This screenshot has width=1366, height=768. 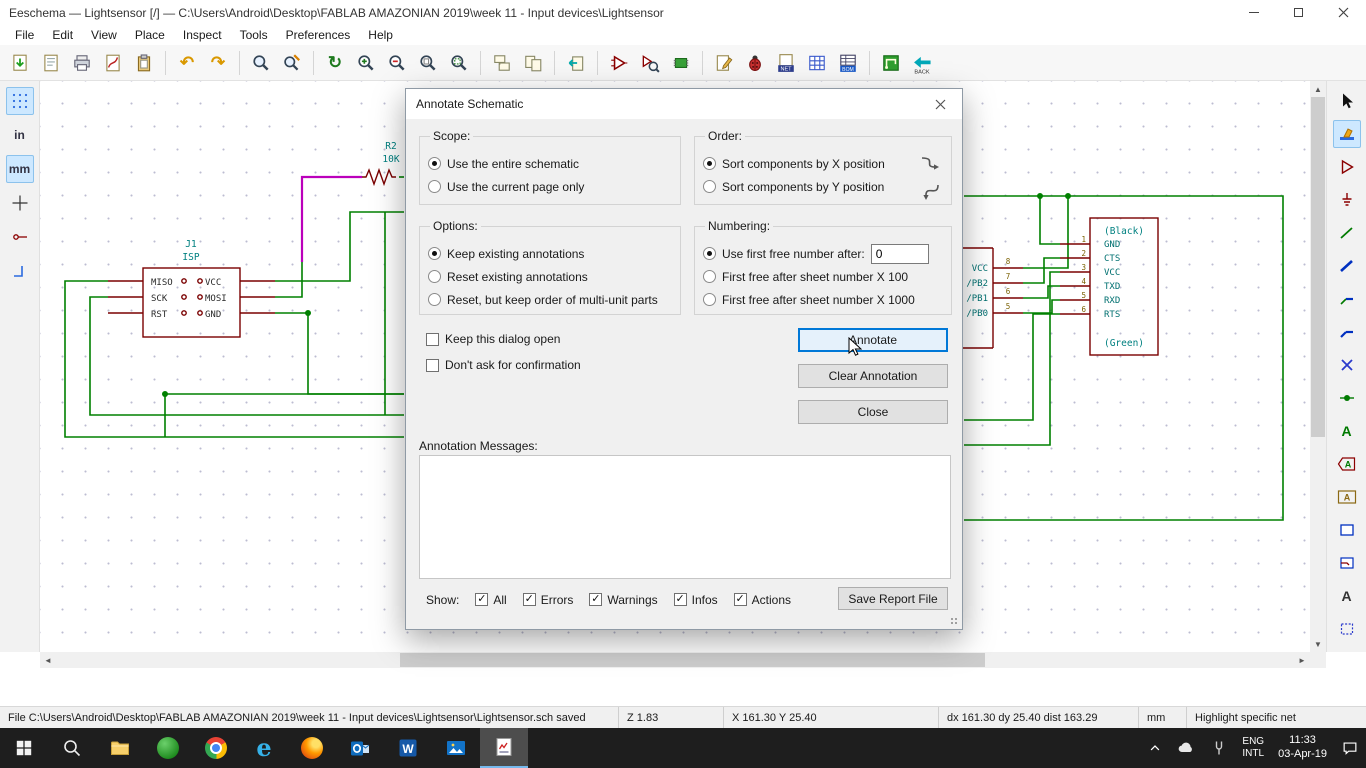 What do you see at coordinates (1186, 748) in the screenshot?
I see `tray-onedrive` at bounding box center [1186, 748].